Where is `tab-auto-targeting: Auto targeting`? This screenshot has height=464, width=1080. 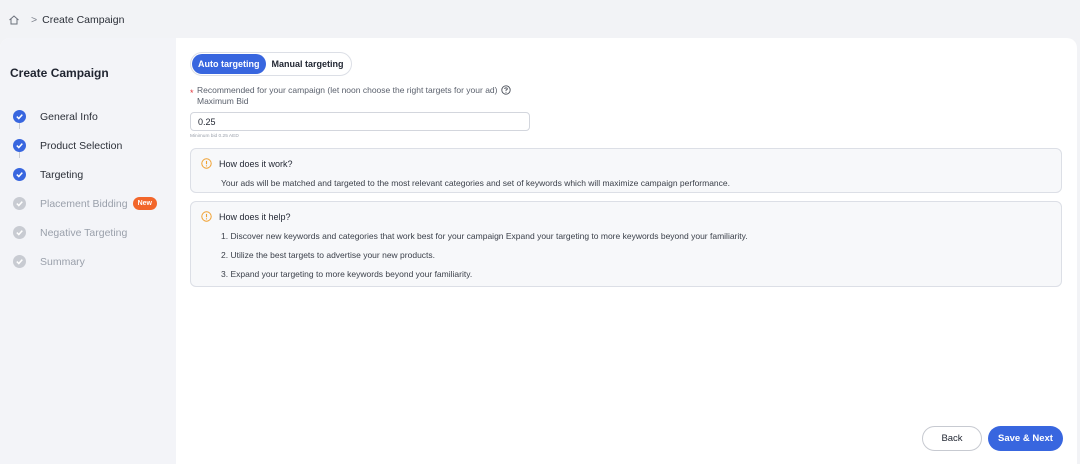 tab-auto-targeting: Auto targeting is located at coordinates (229, 64).